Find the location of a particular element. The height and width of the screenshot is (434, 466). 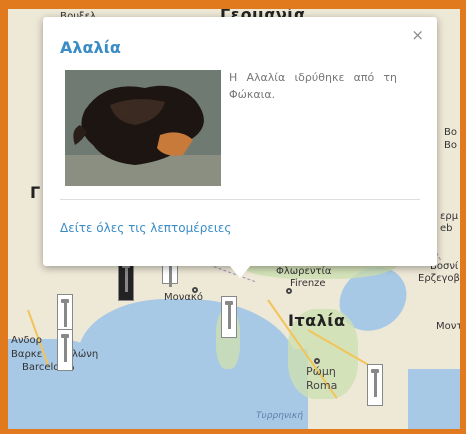

label-andorra: Ανδορ is located at coordinates (27, 340).